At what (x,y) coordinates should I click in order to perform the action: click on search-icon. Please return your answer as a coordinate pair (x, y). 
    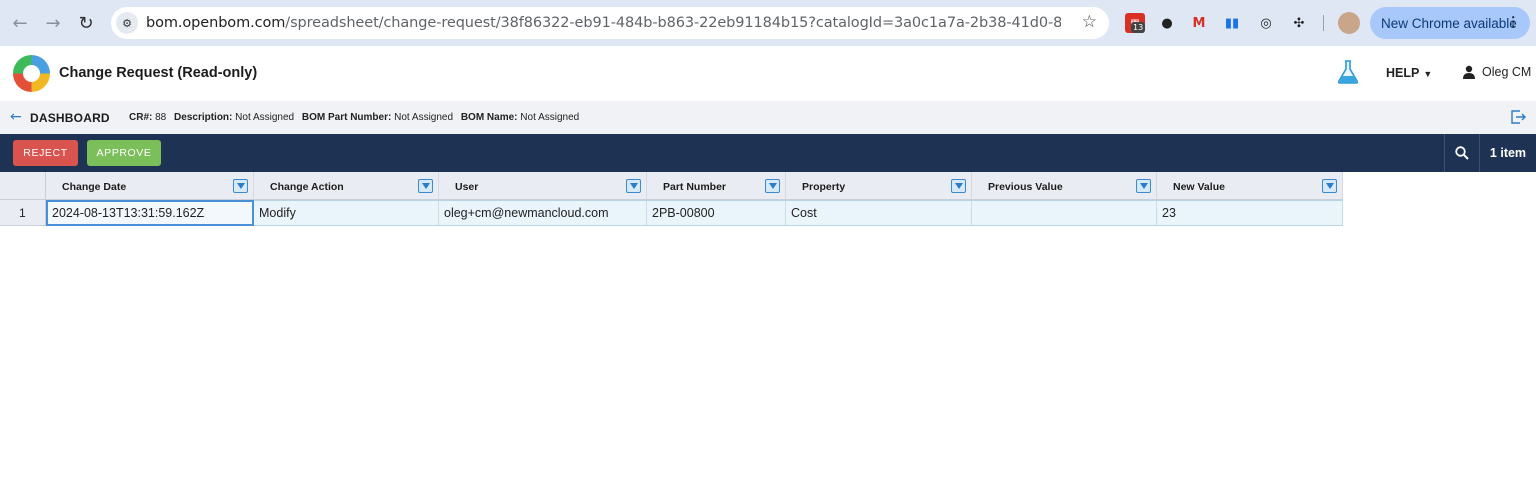
    Looking at the image, I should click on (1462, 153).